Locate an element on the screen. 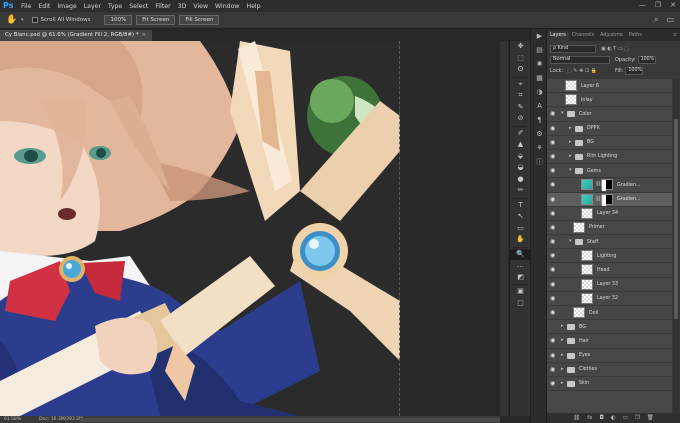 This screenshot has height=423, width=680. menu-item-type: Type is located at coordinates (115, 6).